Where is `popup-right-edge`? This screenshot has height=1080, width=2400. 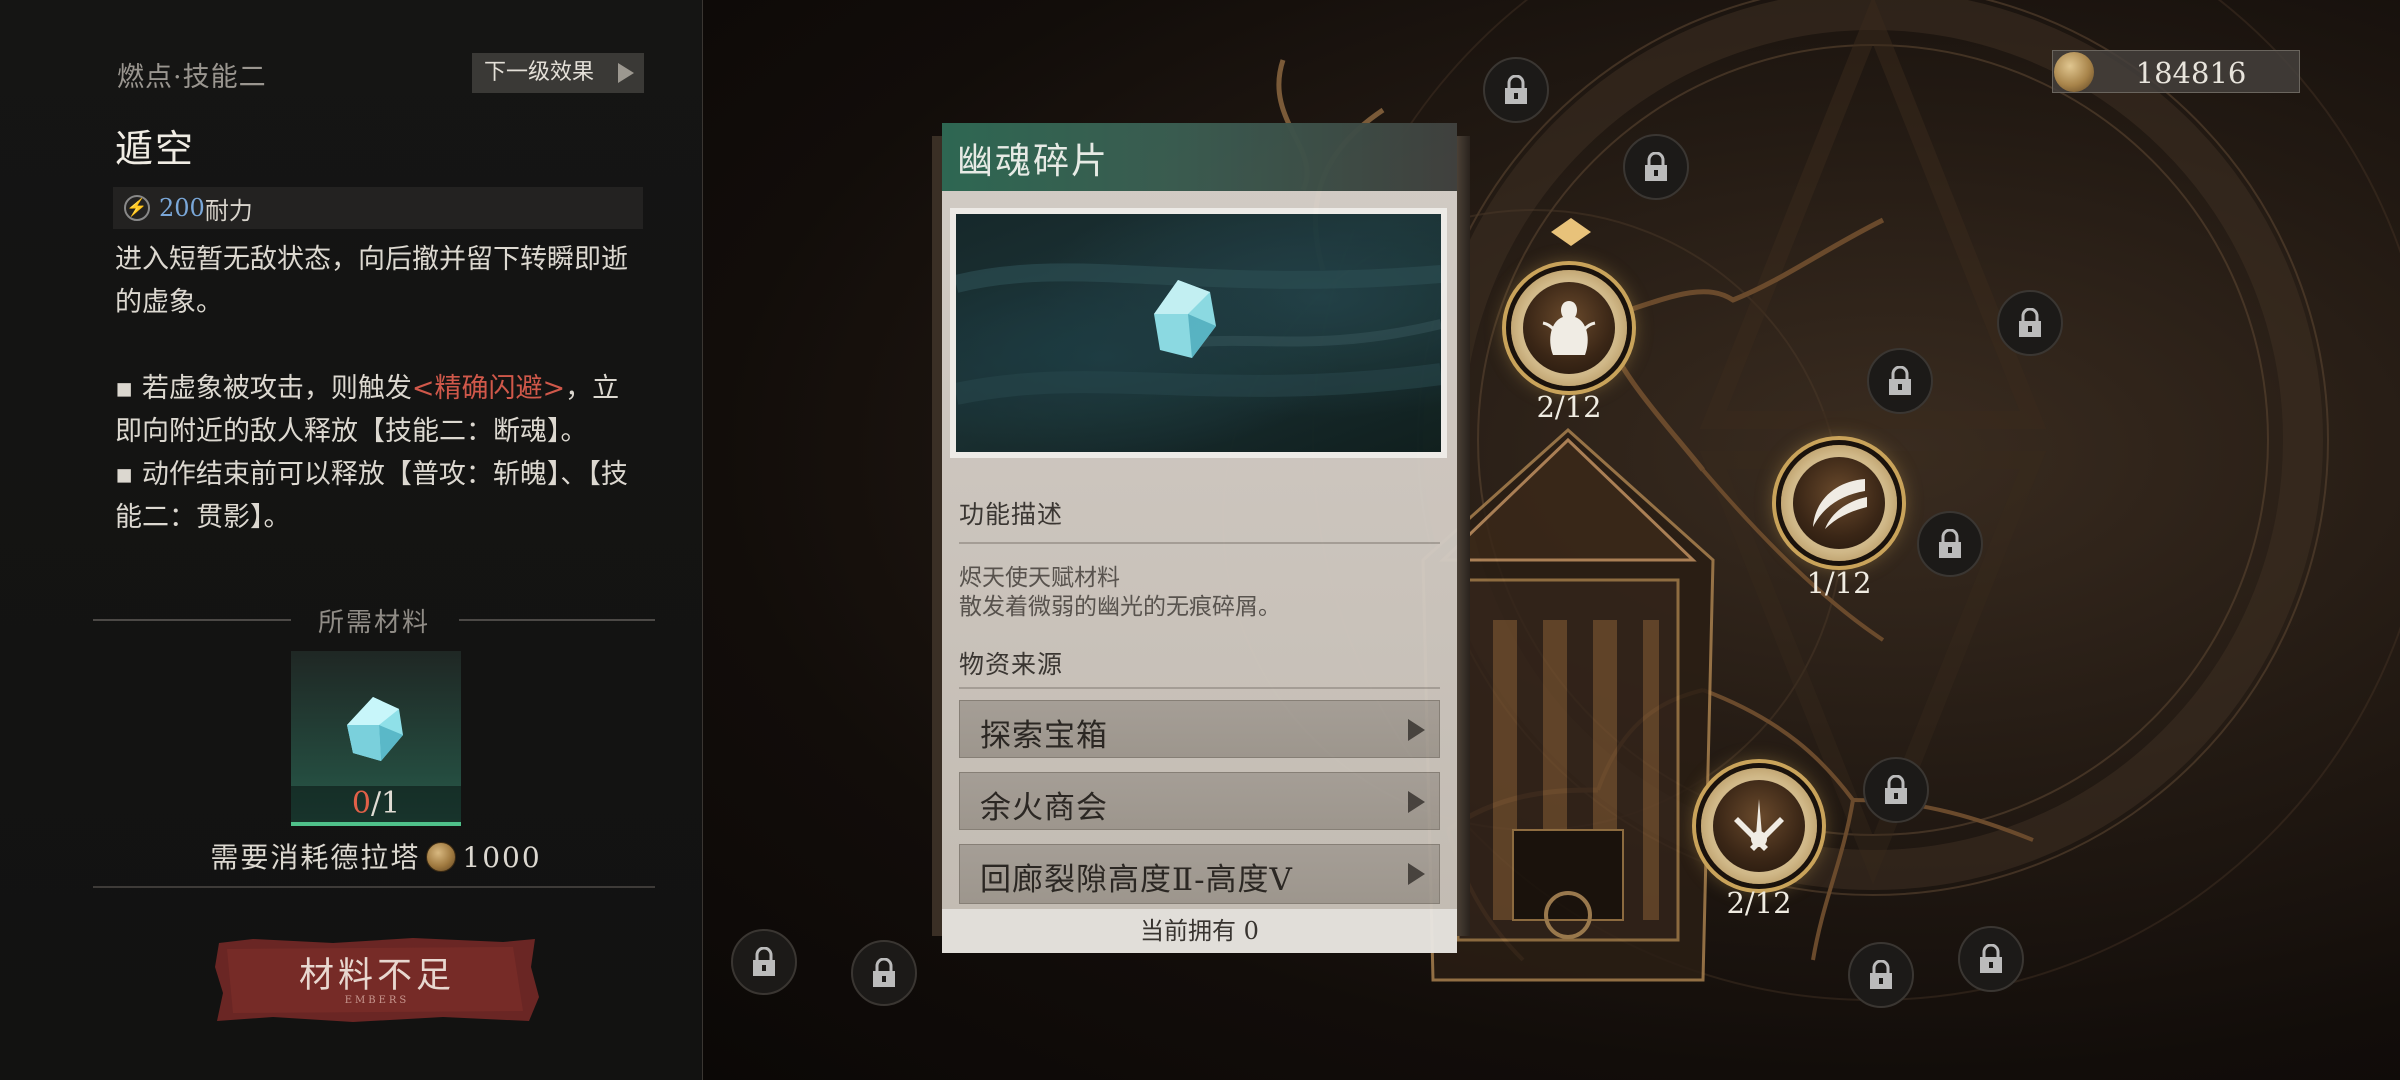
popup-right-edge is located at coordinates (1463, 536).